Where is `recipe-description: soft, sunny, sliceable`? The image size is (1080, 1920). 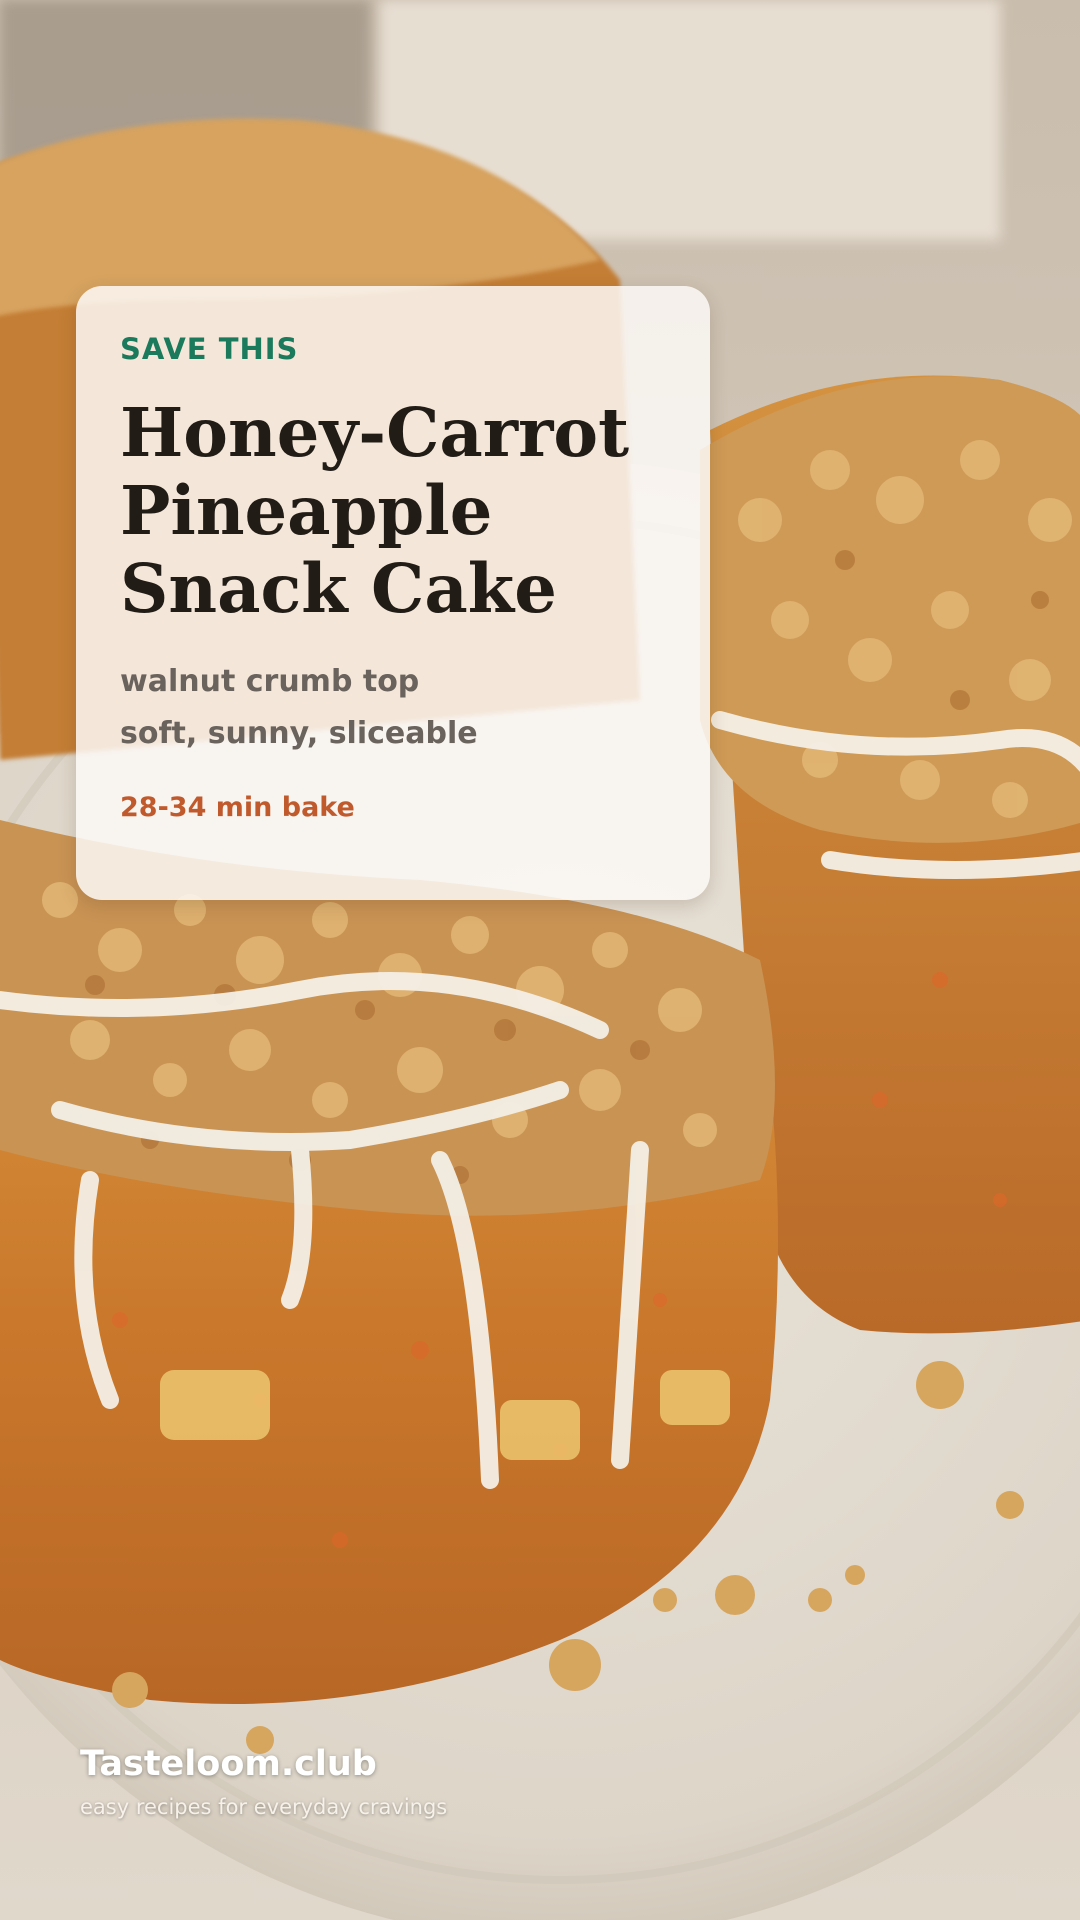 recipe-description: soft, sunny, sliceable is located at coordinates (299, 733).